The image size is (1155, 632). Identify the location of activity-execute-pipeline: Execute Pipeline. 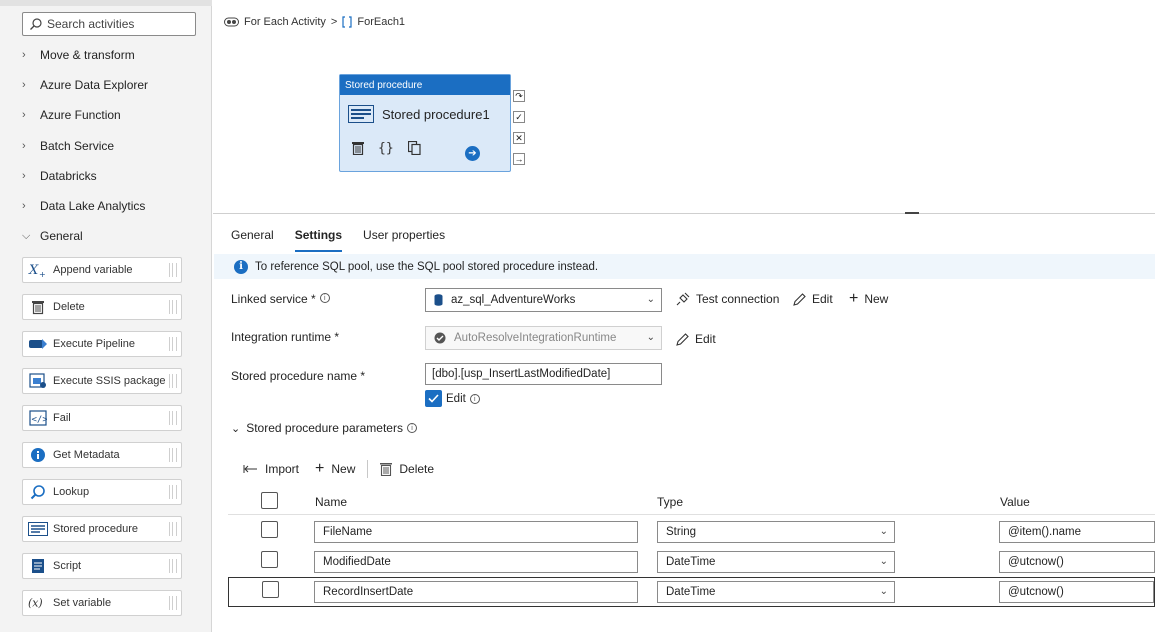
(102, 344).